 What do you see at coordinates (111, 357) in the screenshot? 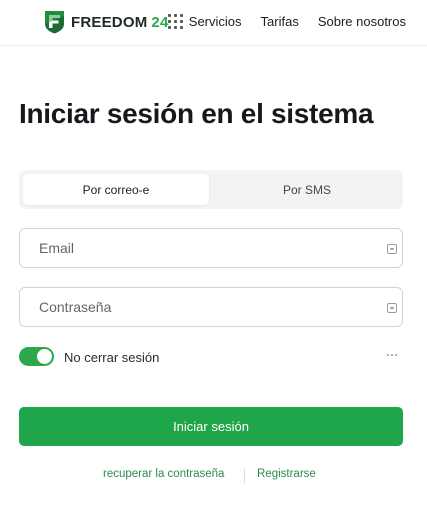
I see `keep-session-label: No cerrar sesión` at bounding box center [111, 357].